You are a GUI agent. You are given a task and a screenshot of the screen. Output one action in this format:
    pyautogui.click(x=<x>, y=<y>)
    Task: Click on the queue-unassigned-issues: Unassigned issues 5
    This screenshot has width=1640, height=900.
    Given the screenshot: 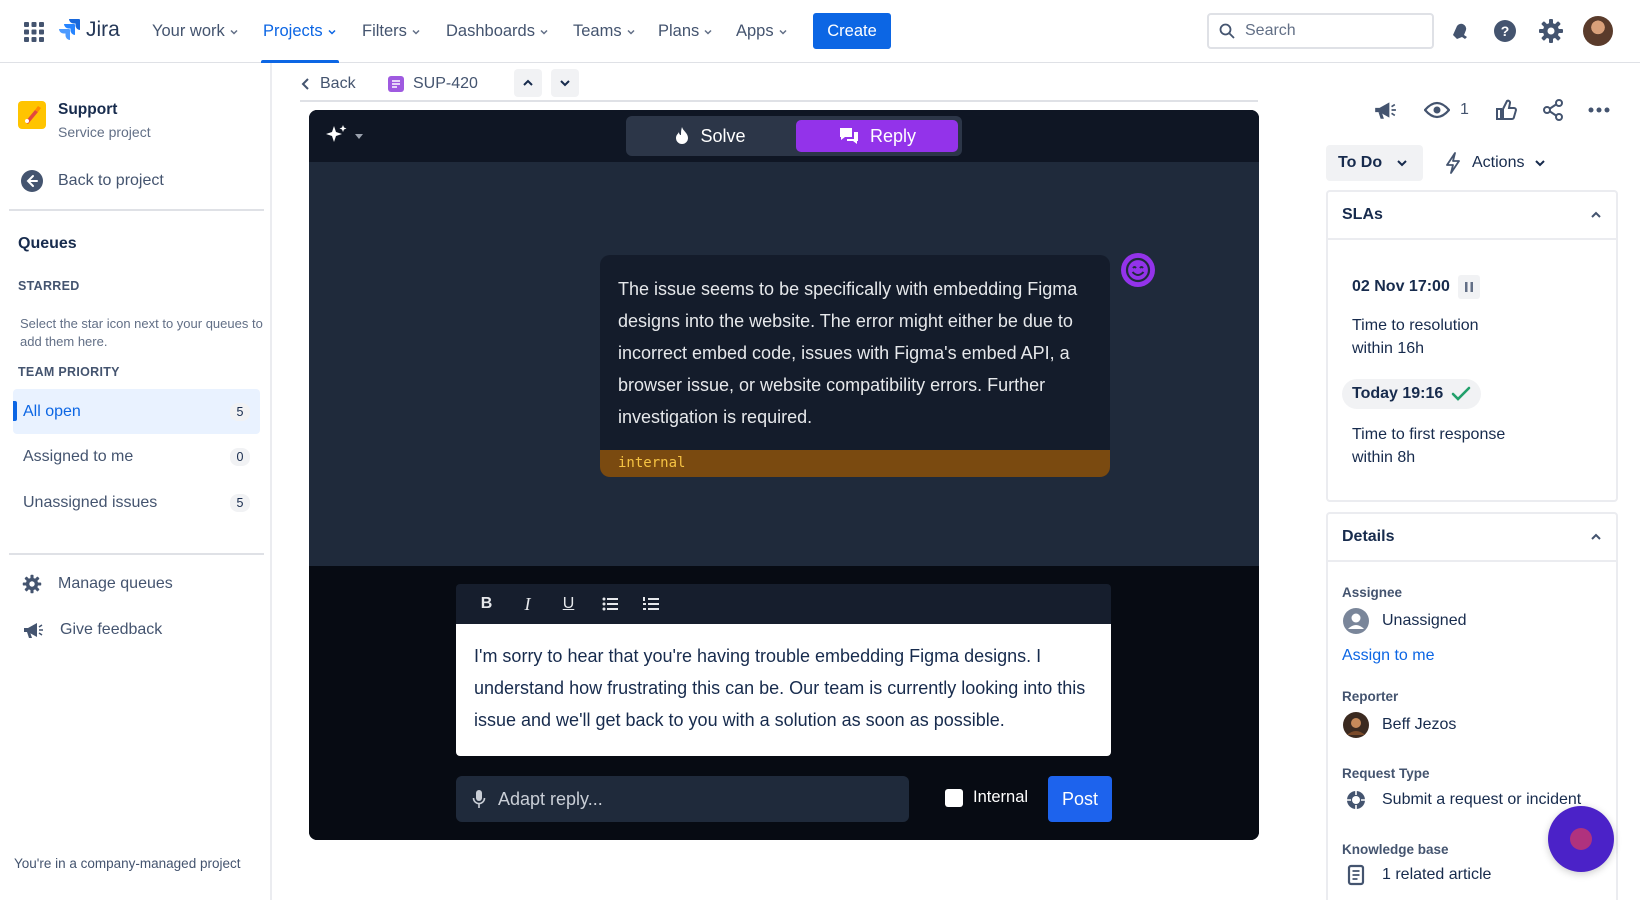 What is the action you would take?
    pyautogui.click(x=136, y=502)
    